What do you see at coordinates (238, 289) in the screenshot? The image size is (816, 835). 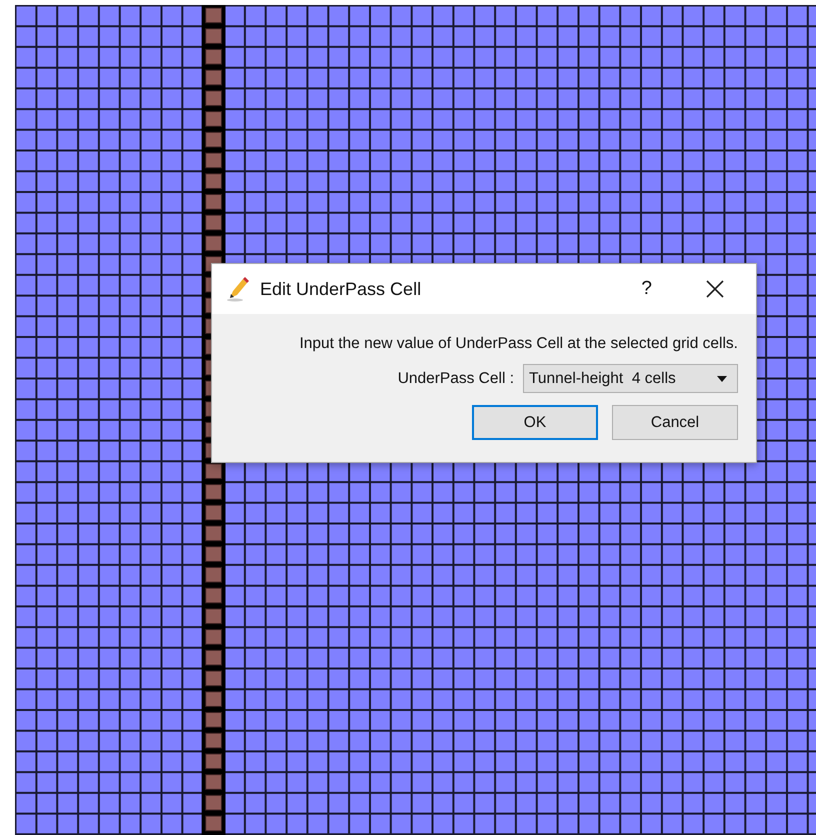 I see `pencil-icon` at bounding box center [238, 289].